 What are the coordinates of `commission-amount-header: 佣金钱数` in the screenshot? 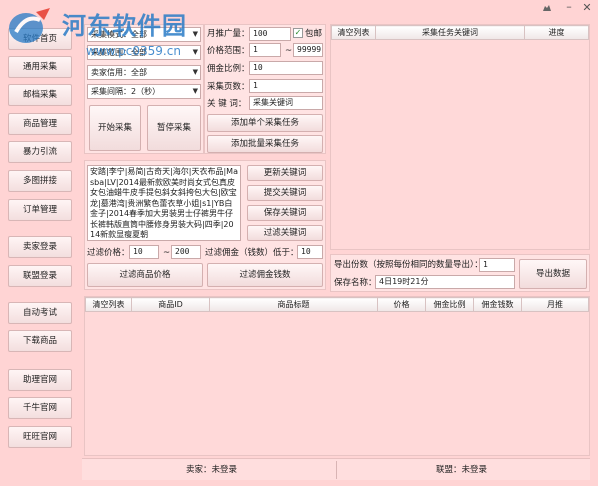 It's located at (497, 304).